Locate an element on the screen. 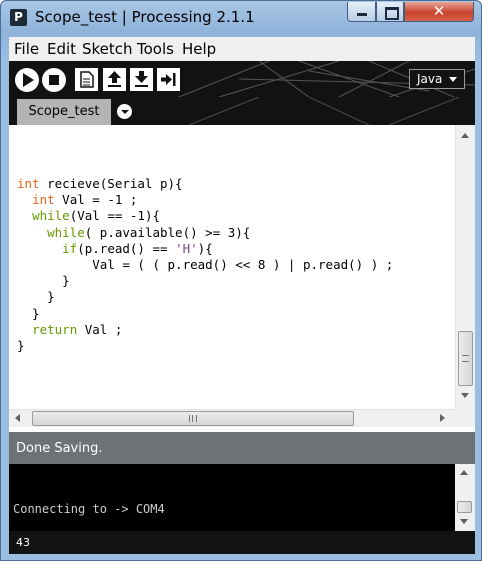  minimize-button is located at coordinates (361, 12).